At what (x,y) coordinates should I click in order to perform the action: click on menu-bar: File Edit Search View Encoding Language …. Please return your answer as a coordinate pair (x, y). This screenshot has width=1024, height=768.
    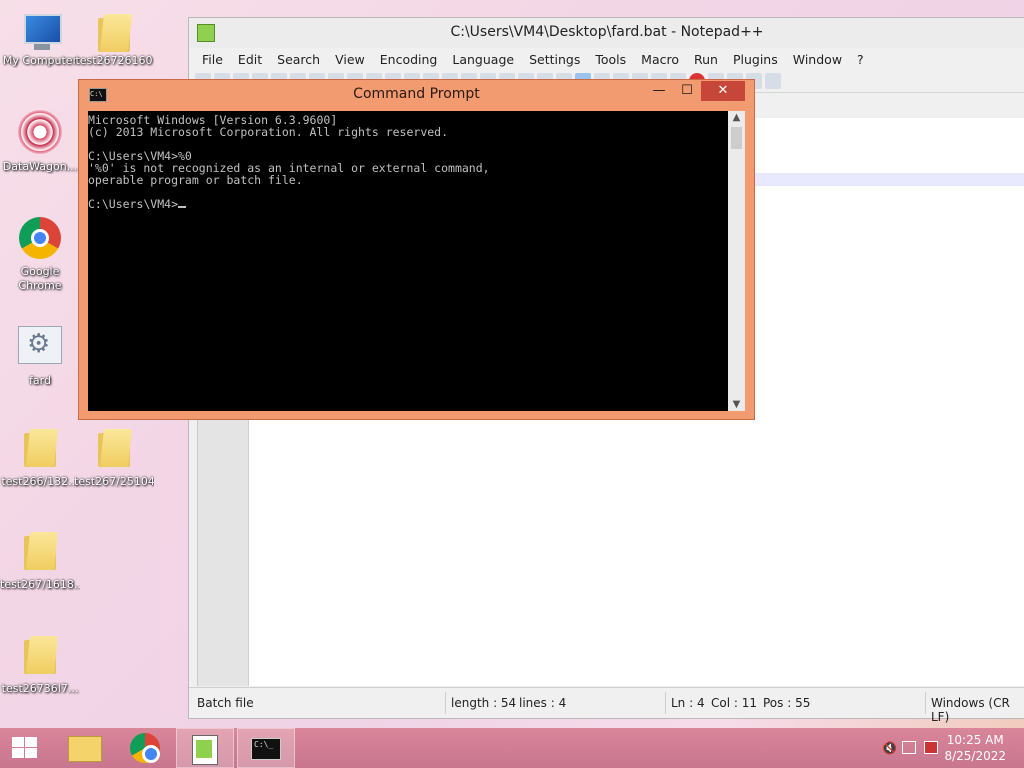
    Looking at the image, I should click on (606, 59).